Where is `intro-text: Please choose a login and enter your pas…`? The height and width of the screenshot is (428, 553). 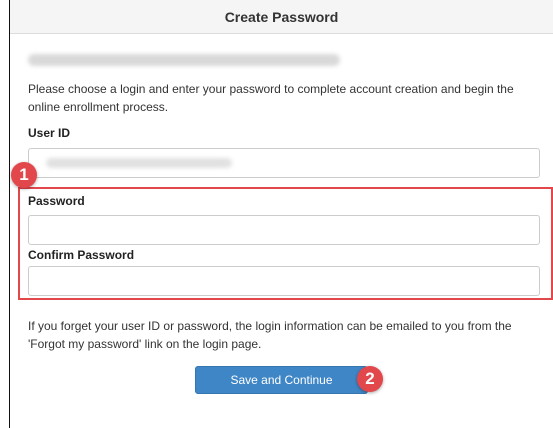
intro-text: Please choose a login and enter your pas… is located at coordinates (271, 98).